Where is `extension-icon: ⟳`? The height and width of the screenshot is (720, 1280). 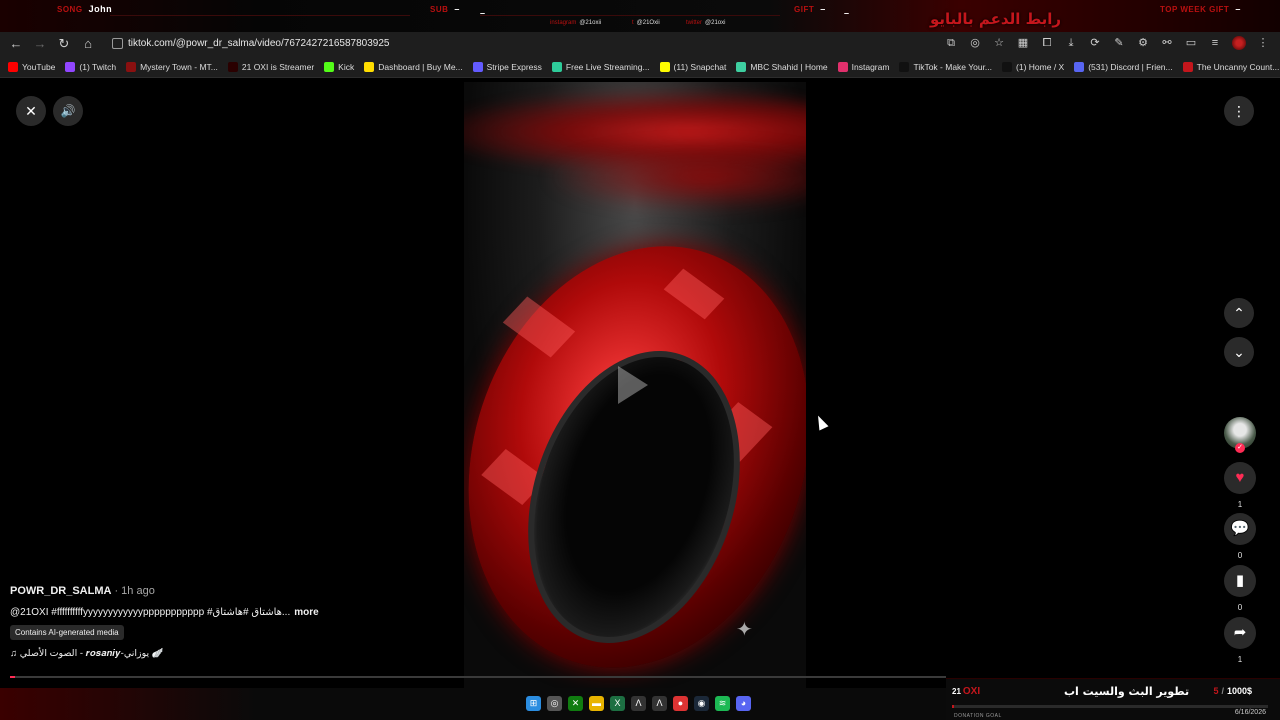
extension-icon: ⟳ is located at coordinates (1095, 43).